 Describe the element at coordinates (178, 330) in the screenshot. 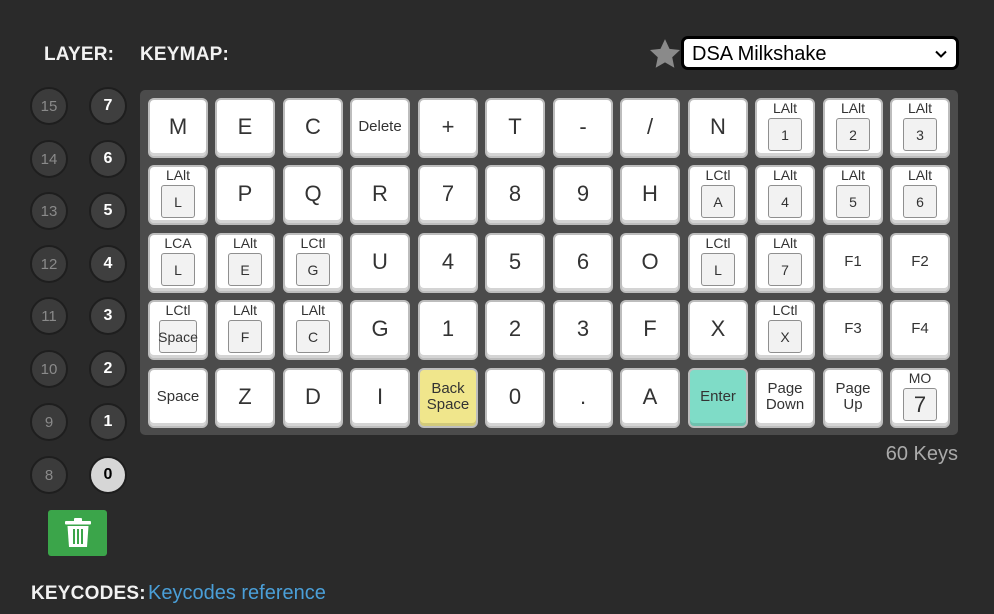

I see `key-r4-c1: LCtl Space` at that location.